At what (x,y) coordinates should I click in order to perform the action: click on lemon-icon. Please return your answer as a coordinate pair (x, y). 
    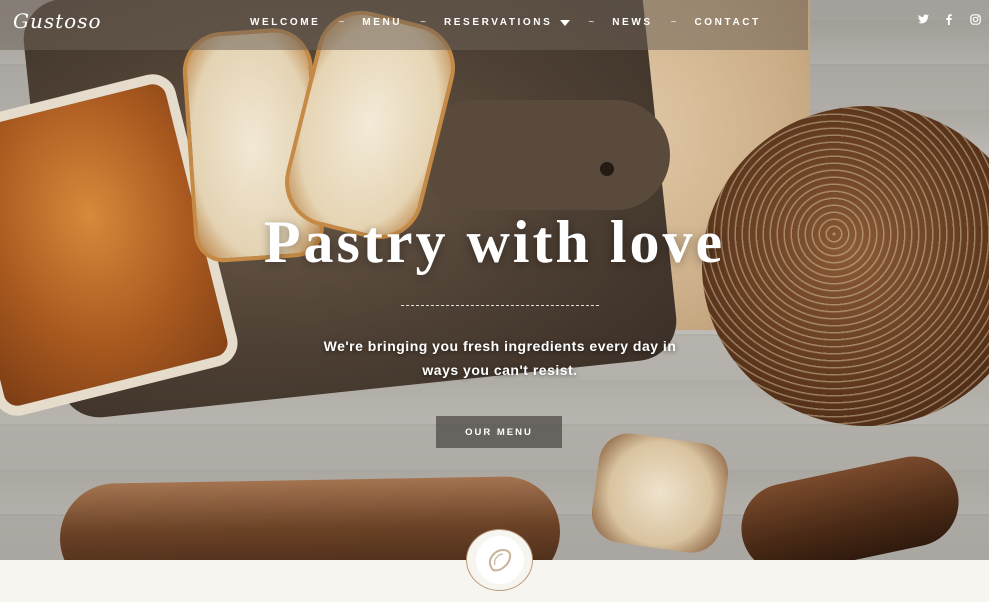
    Looking at the image, I should click on (499, 560).